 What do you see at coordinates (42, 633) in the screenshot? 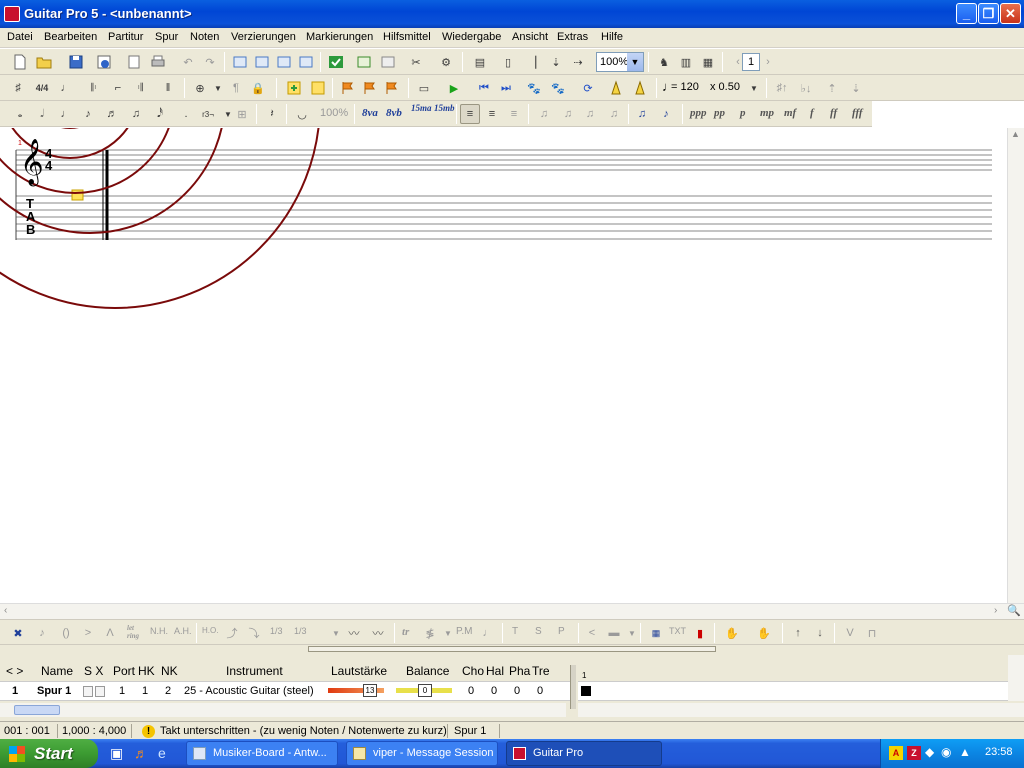
I see `ghost-note-icon: ♪` at bounding box center [42, 633].